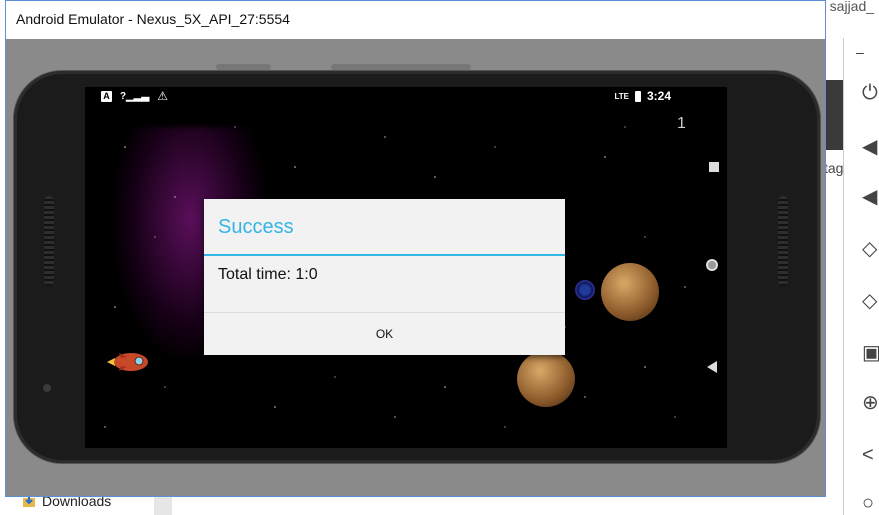  Describe the element at coordinates (162, 96) in the screenshot. I see `warning-icon: ⚠` at that location.